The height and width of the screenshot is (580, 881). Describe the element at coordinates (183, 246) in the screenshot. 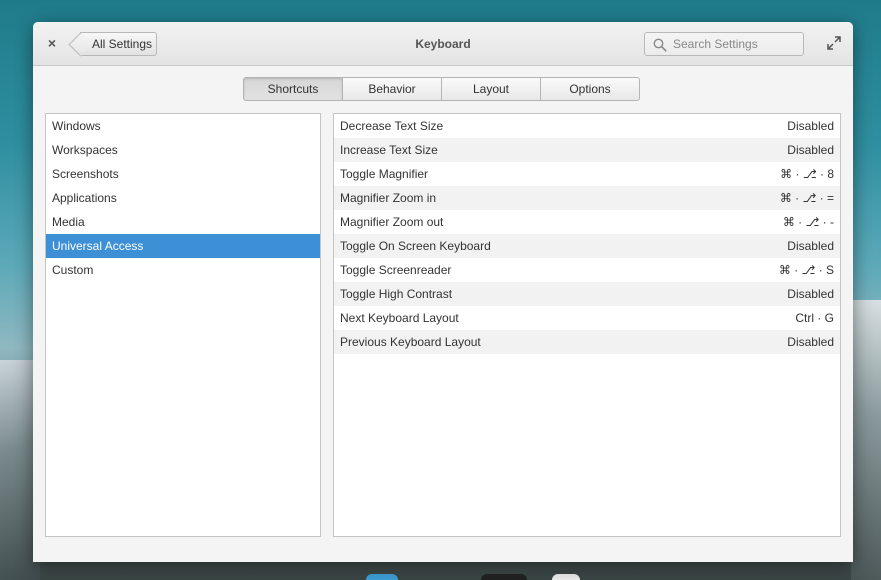

I see `sidebar-item-universal-access: Universal Access` at that location.